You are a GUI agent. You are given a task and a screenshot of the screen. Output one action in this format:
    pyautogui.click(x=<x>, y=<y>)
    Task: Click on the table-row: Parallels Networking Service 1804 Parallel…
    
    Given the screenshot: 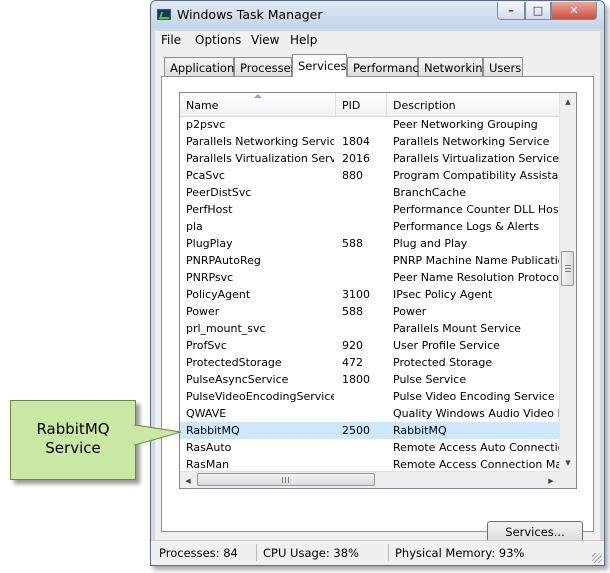 What is the action you would take?
    pyautogui.click(x=370, y=141)
    